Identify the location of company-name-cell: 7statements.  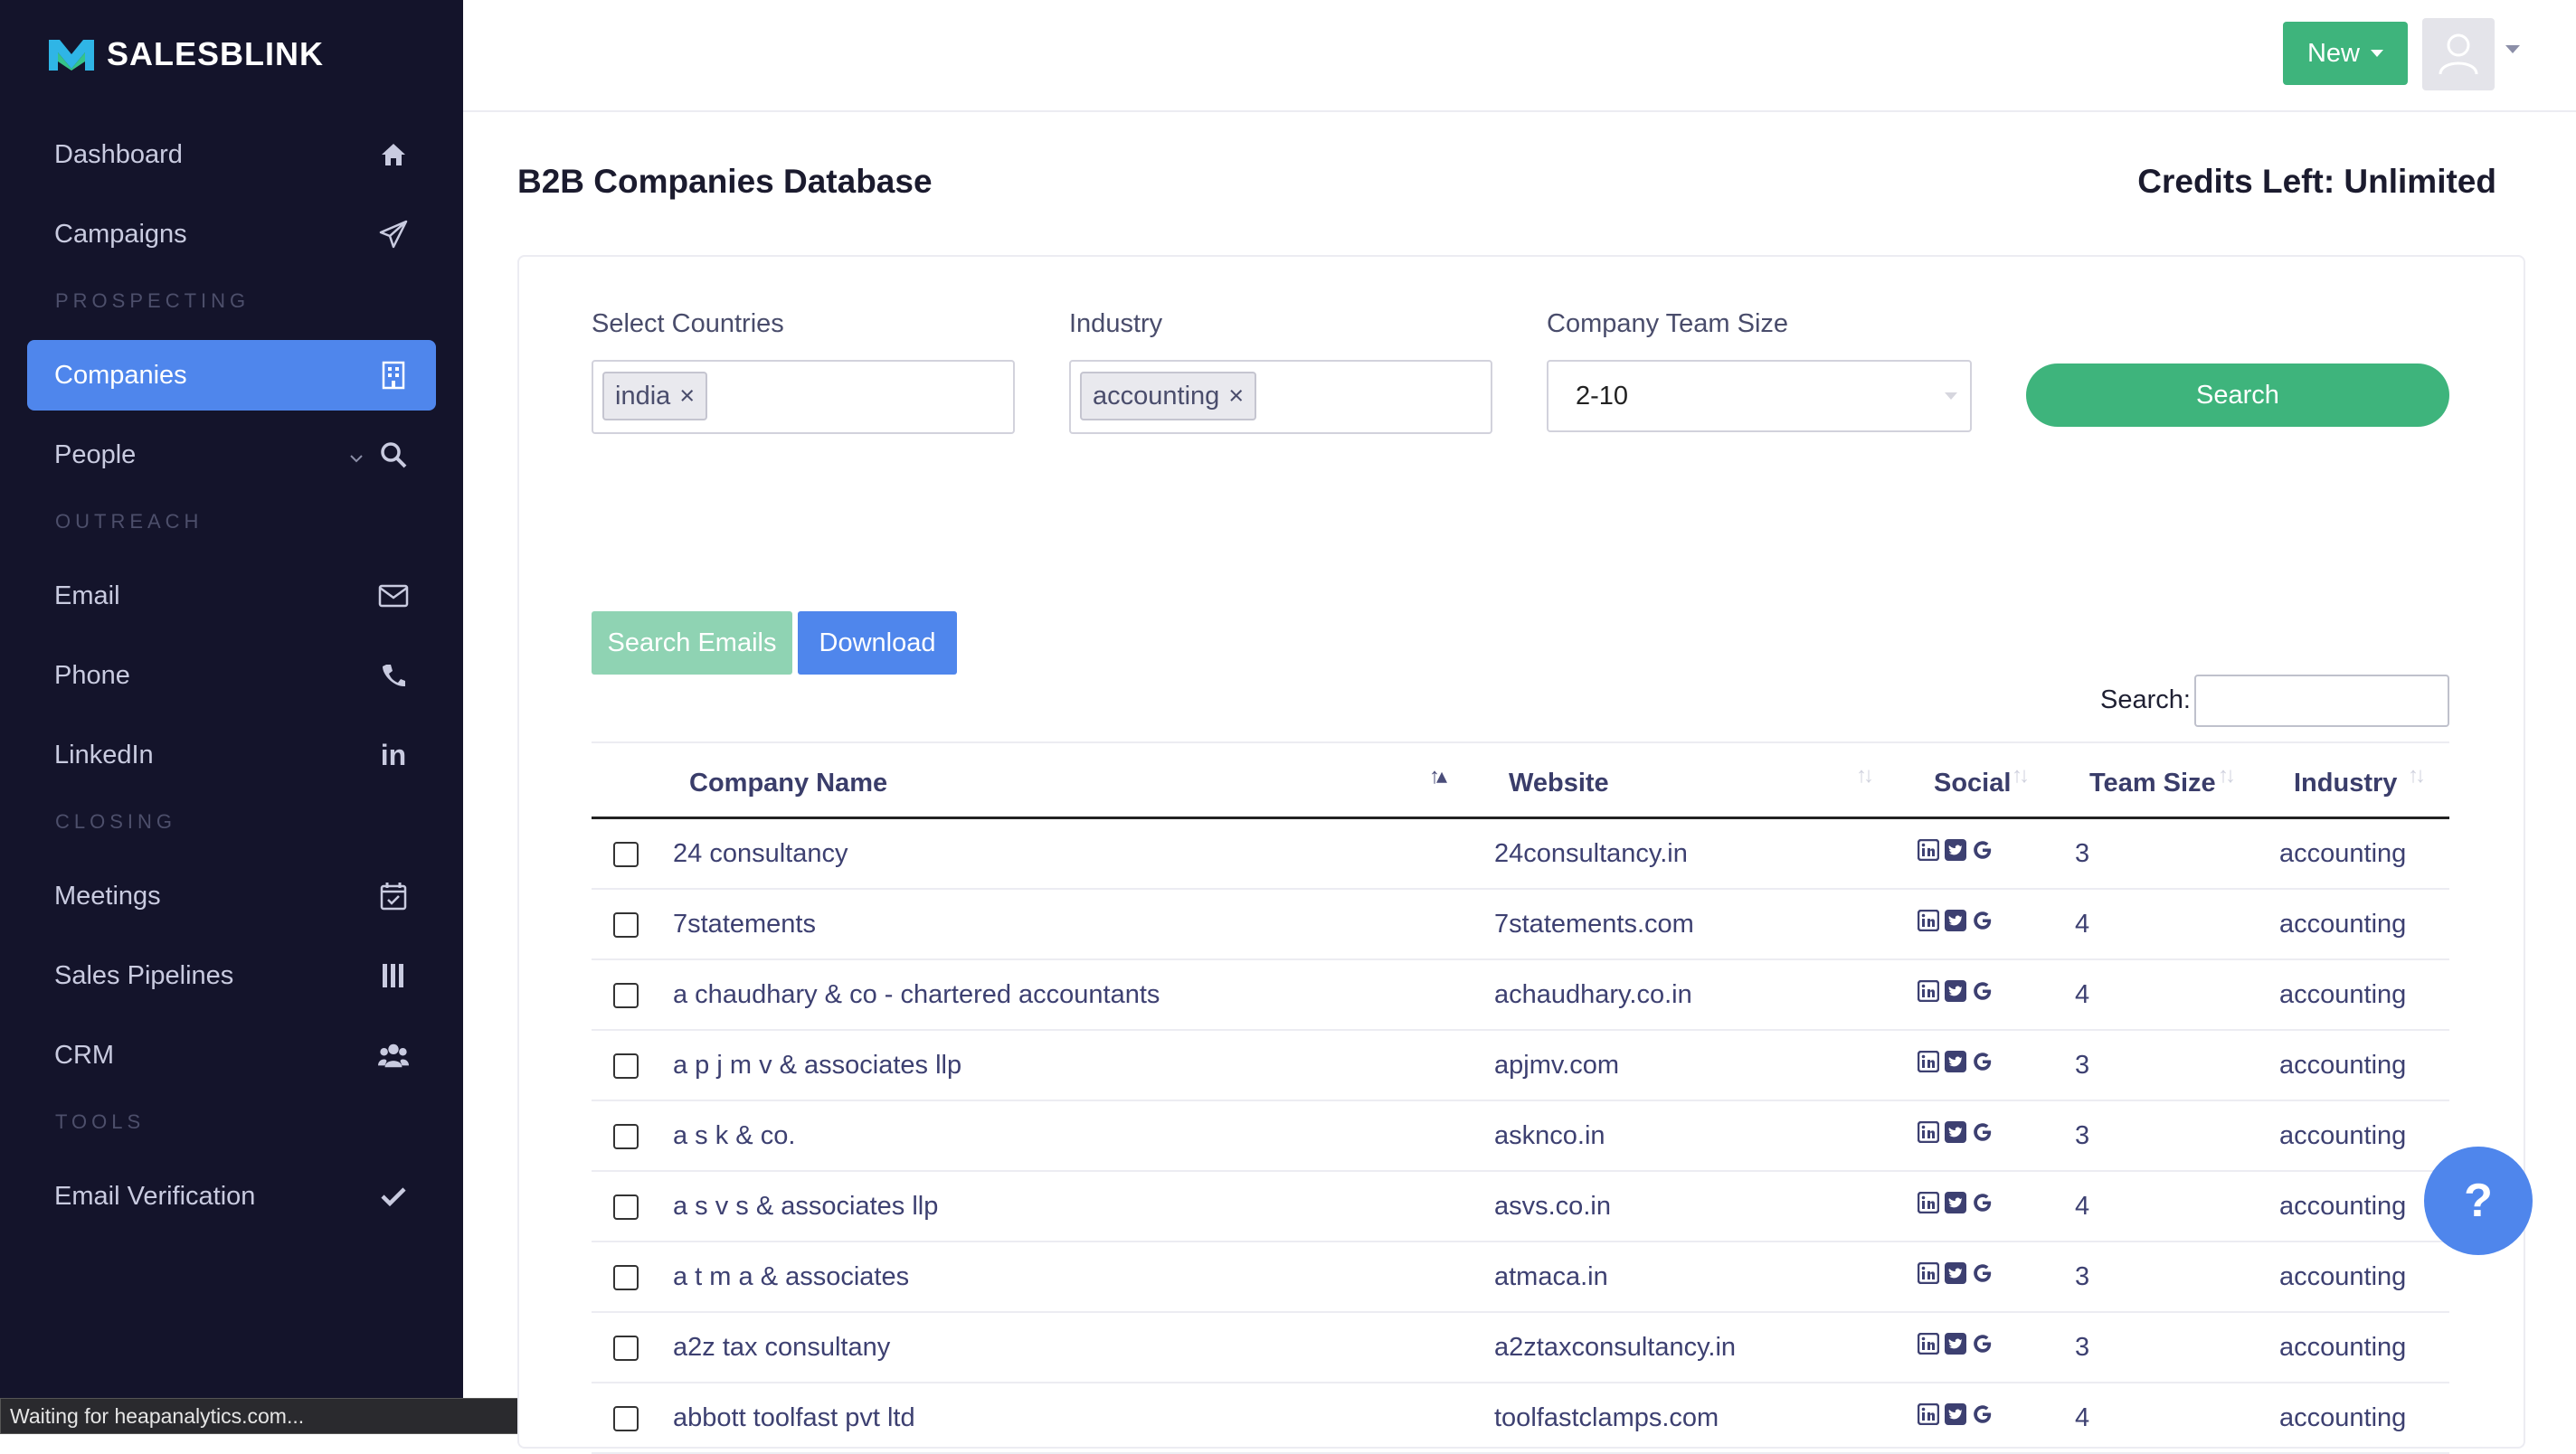
(744, 924).